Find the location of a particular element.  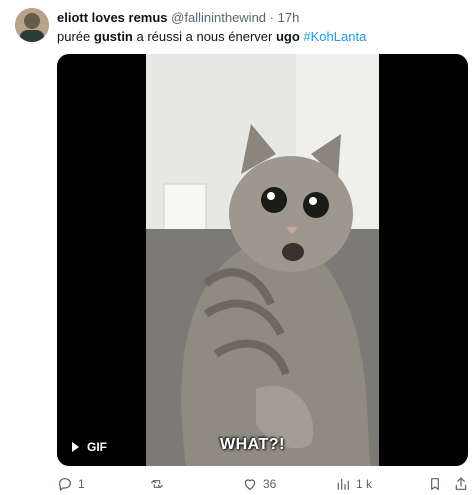

play-icon is located at coordinates (75, 447).